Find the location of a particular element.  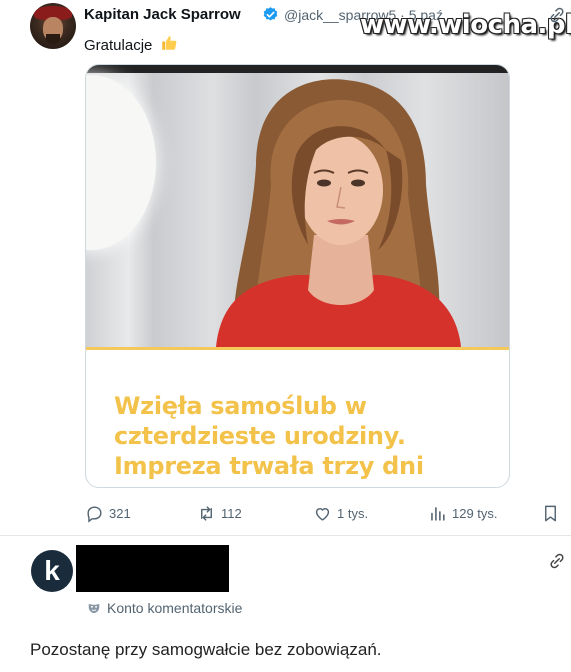

photo-studio-light is located at coordinates (121, 162).